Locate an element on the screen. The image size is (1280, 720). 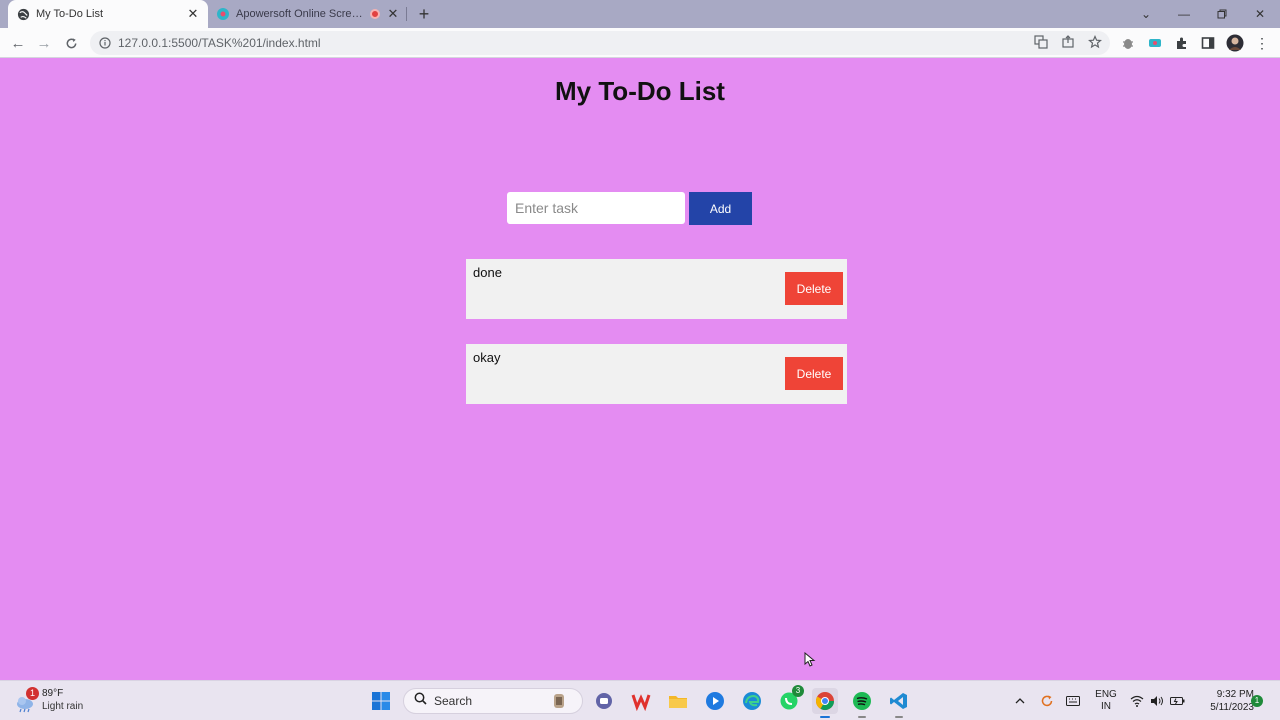
task-text: done is located at coordinates (487, 272).